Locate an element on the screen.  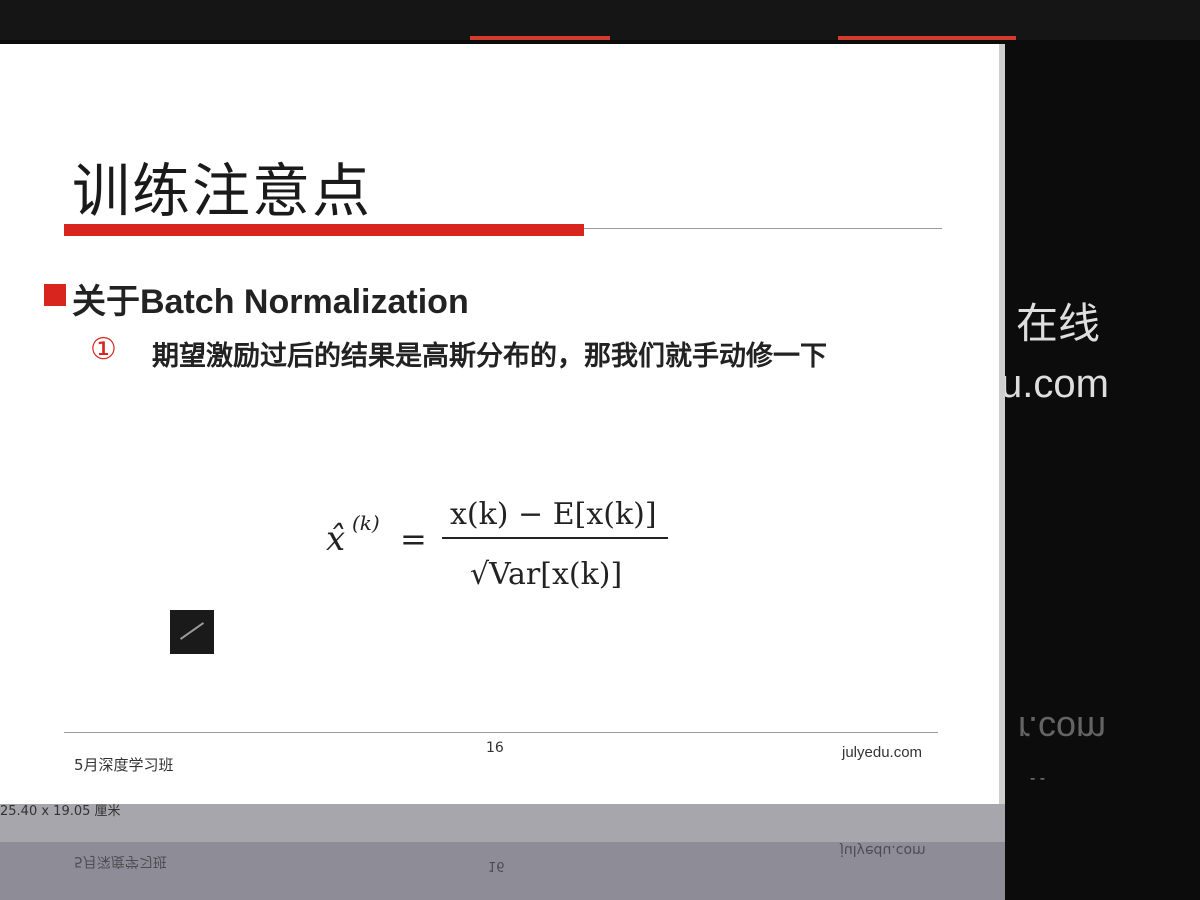
ghost-footer-course: 5月深度学习班 is located at coordinates (120, 861).